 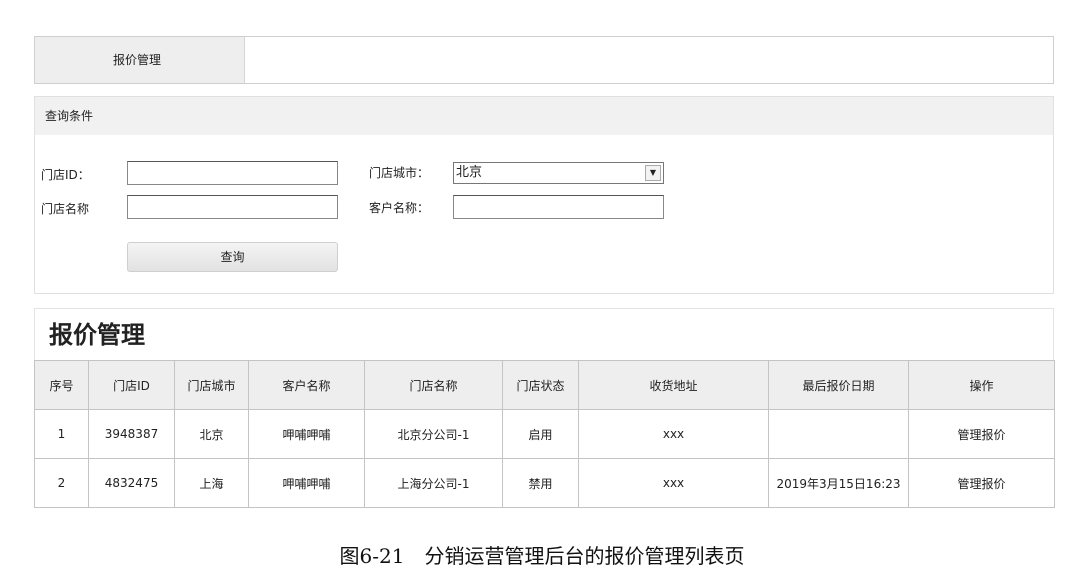 What do you see at coordinates (540, 483) in the screenshot?
I see `cell-store-status: 禁用` at bounding box center [540, 483].